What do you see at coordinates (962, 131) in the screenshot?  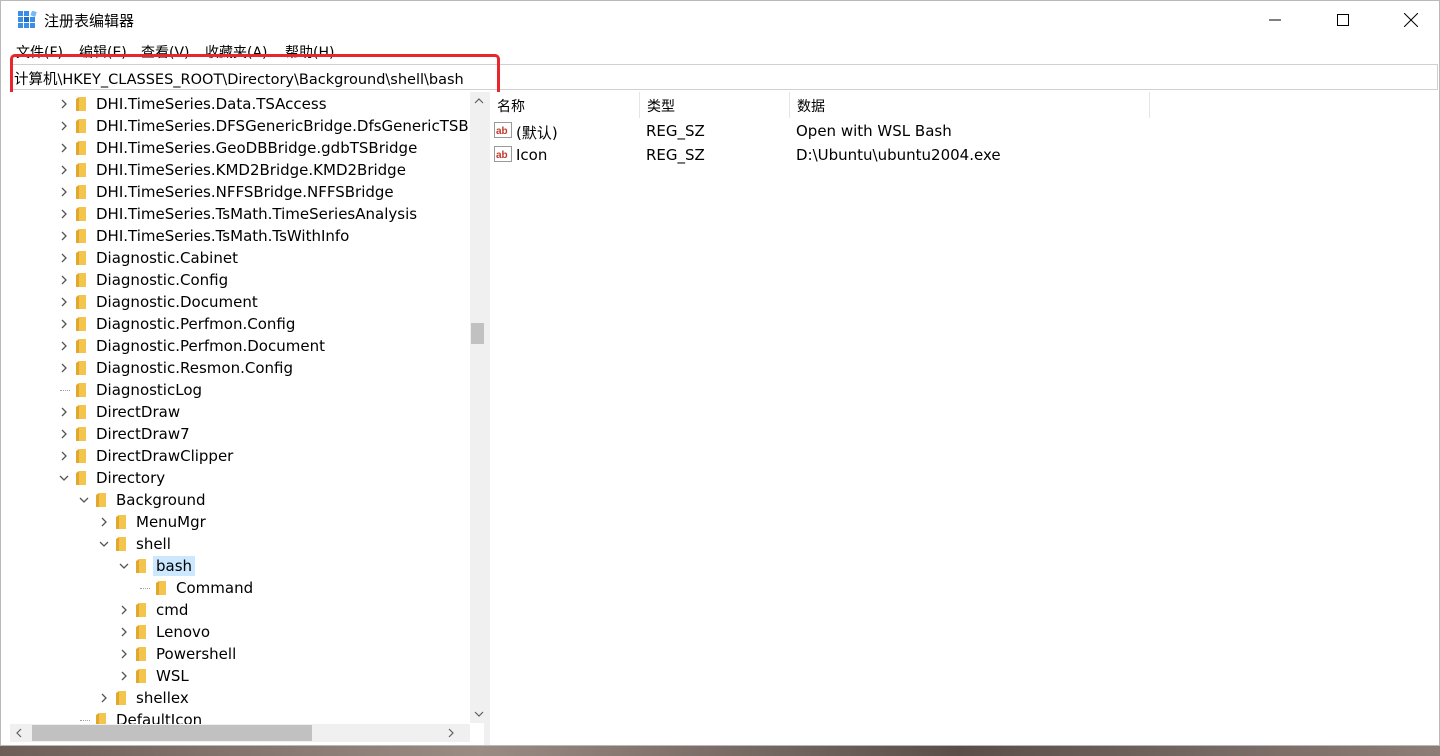 I see `value-row: ab (默认) REG_SZ Open with WSL Bash` at bounding box center [962, 131].